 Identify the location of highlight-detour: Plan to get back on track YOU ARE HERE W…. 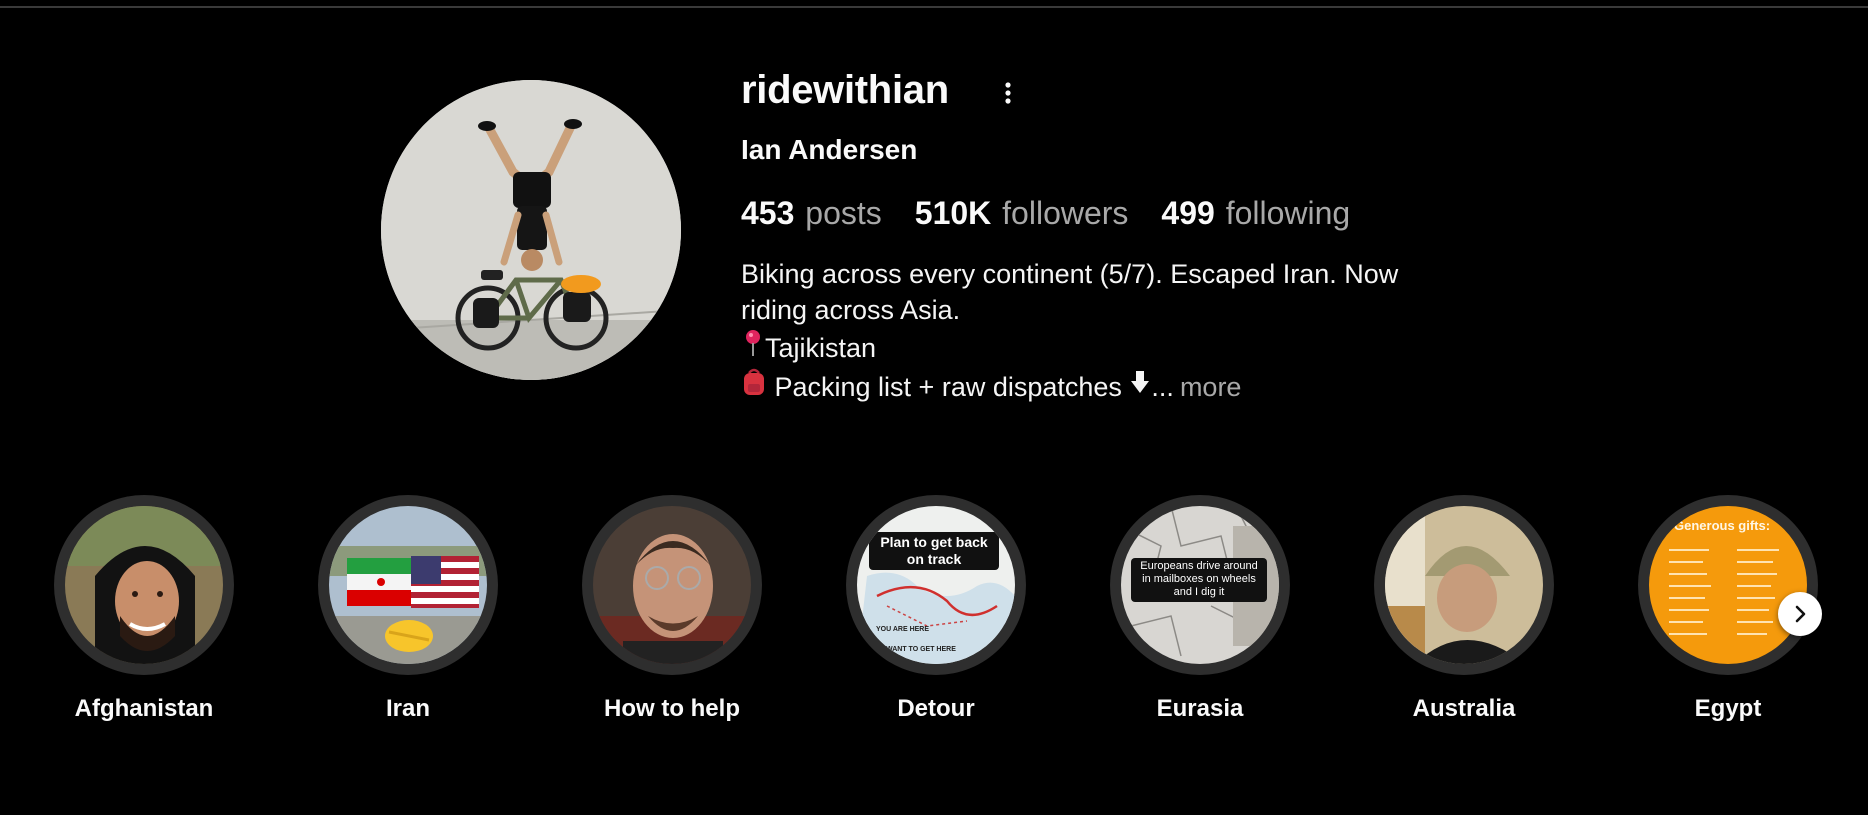
(936, 609).